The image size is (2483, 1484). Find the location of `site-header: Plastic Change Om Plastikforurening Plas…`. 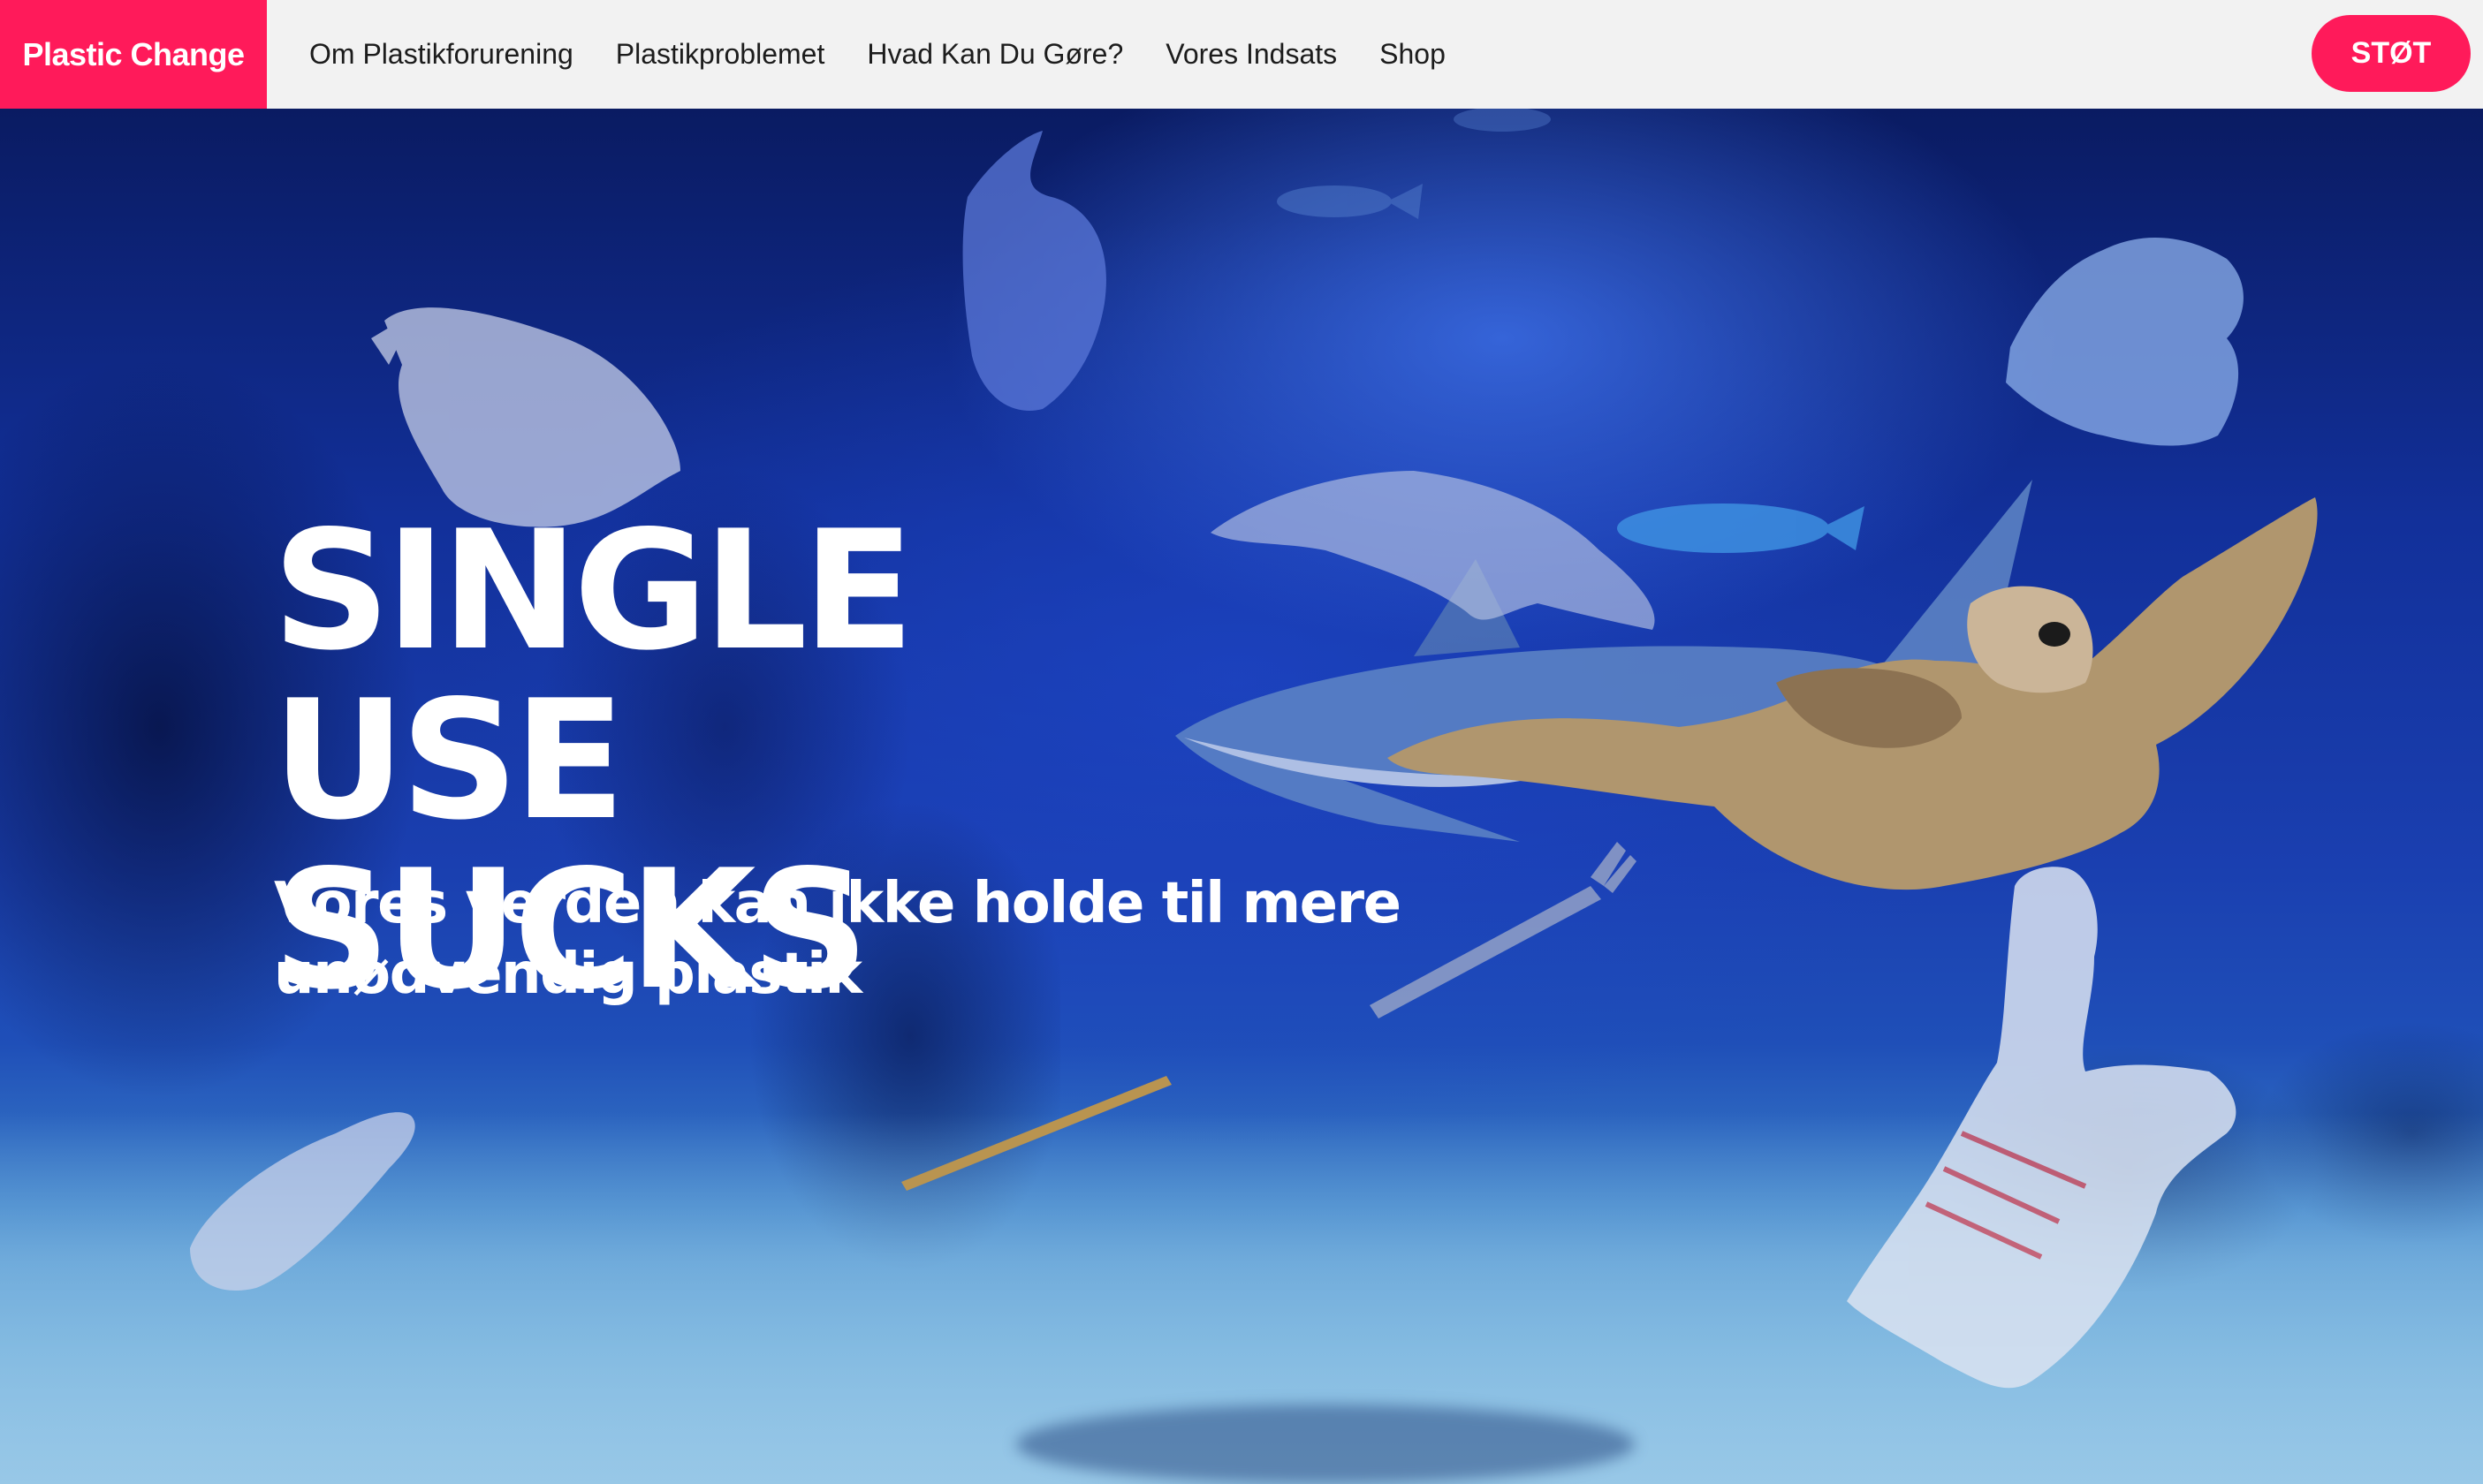

site-header: Plastic Change Om Plastikforurening Plas… is located at coordinates (1241, 54).